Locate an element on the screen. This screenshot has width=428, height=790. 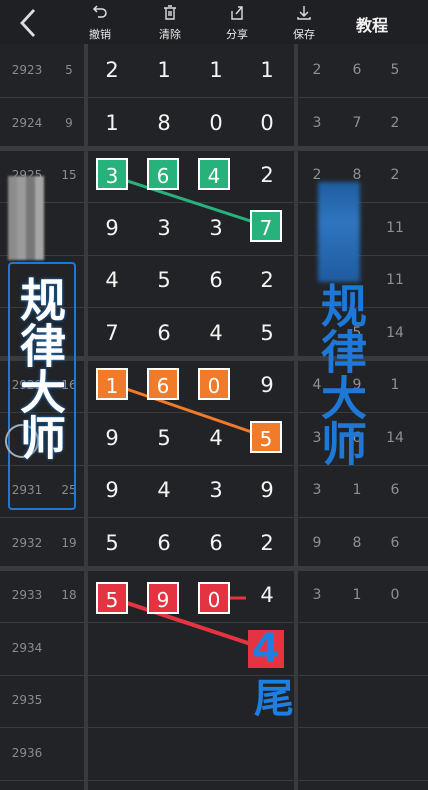
highlight-mark: 7 is located at coordinates (266, 226).